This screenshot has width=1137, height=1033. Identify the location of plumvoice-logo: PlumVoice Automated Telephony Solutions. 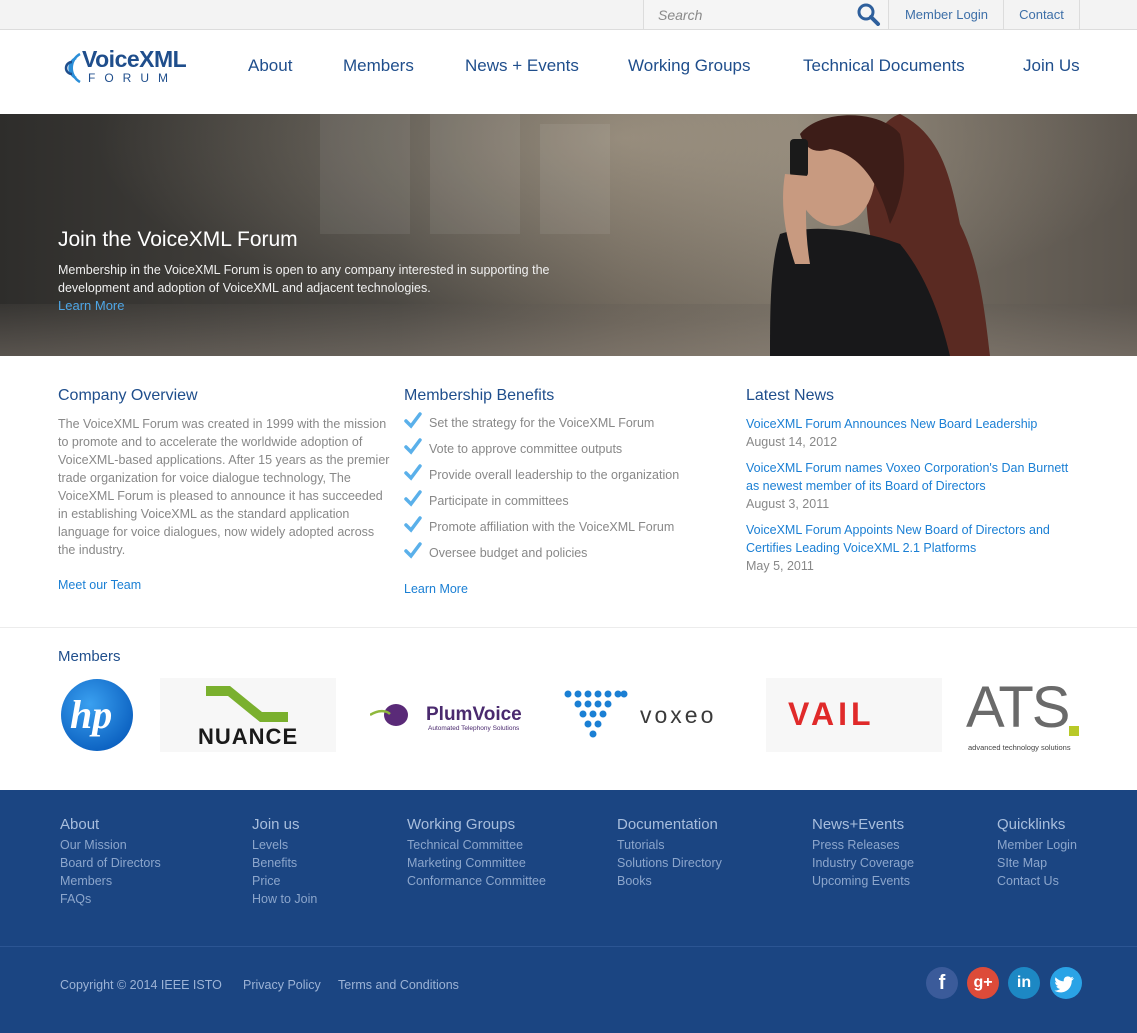
(450, 715).